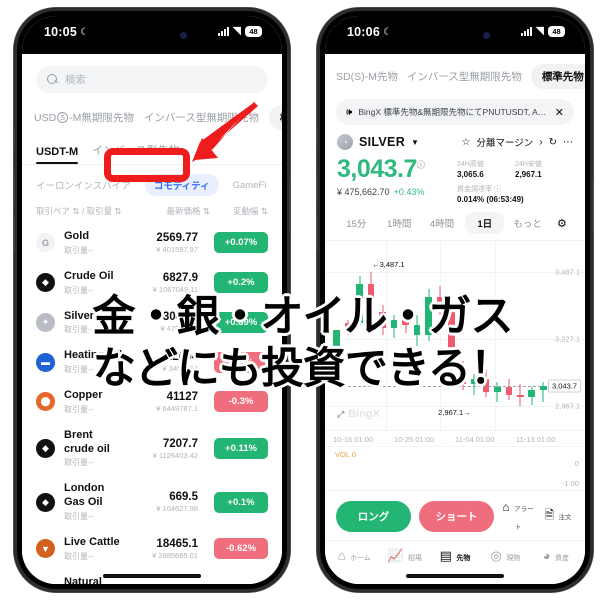 The width and height of the screenshot is (605, 600). What do you see at coordinates (504, 142) in the screenshot?
I see `margin-mode-label: 分離マージン` at bounding box center [504, 142].